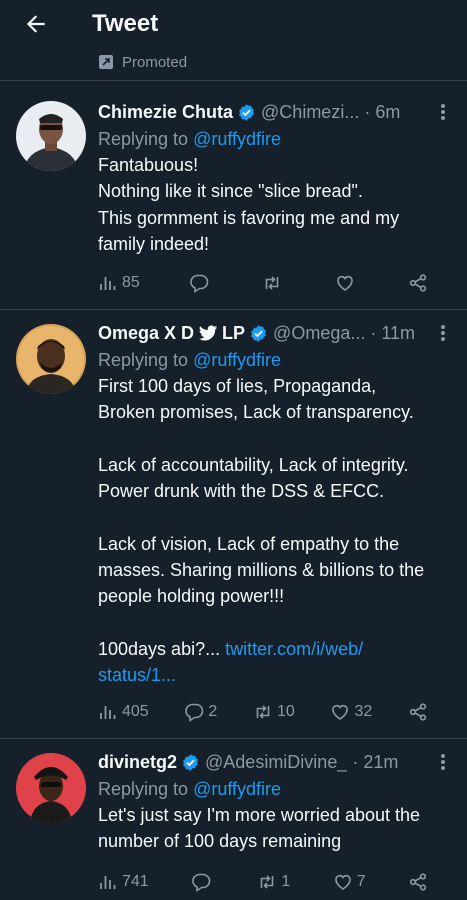 The height and width of the screenshot is (900, 467). I want to click on like-count: 7, so click(361, 881).